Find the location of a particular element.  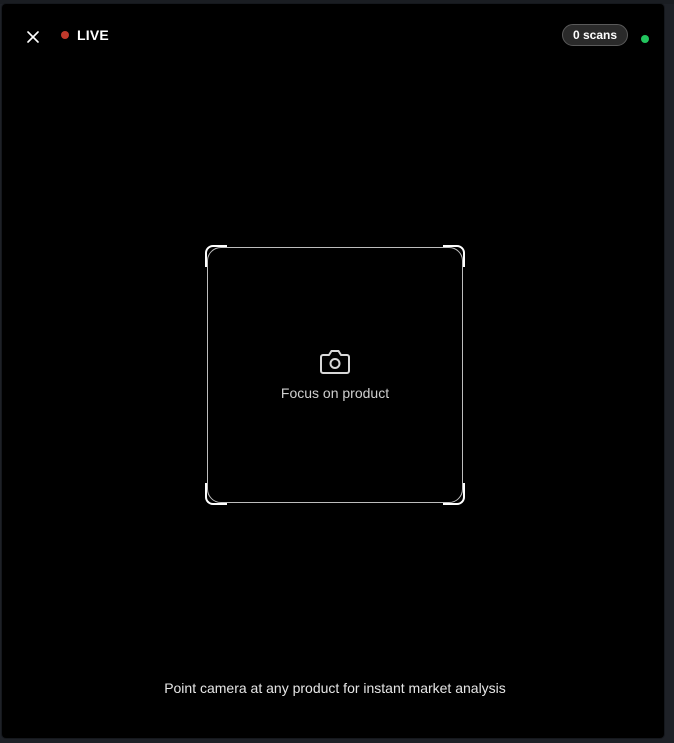

scan-count-badge: 0 scans is located at coordinates (595, 35).